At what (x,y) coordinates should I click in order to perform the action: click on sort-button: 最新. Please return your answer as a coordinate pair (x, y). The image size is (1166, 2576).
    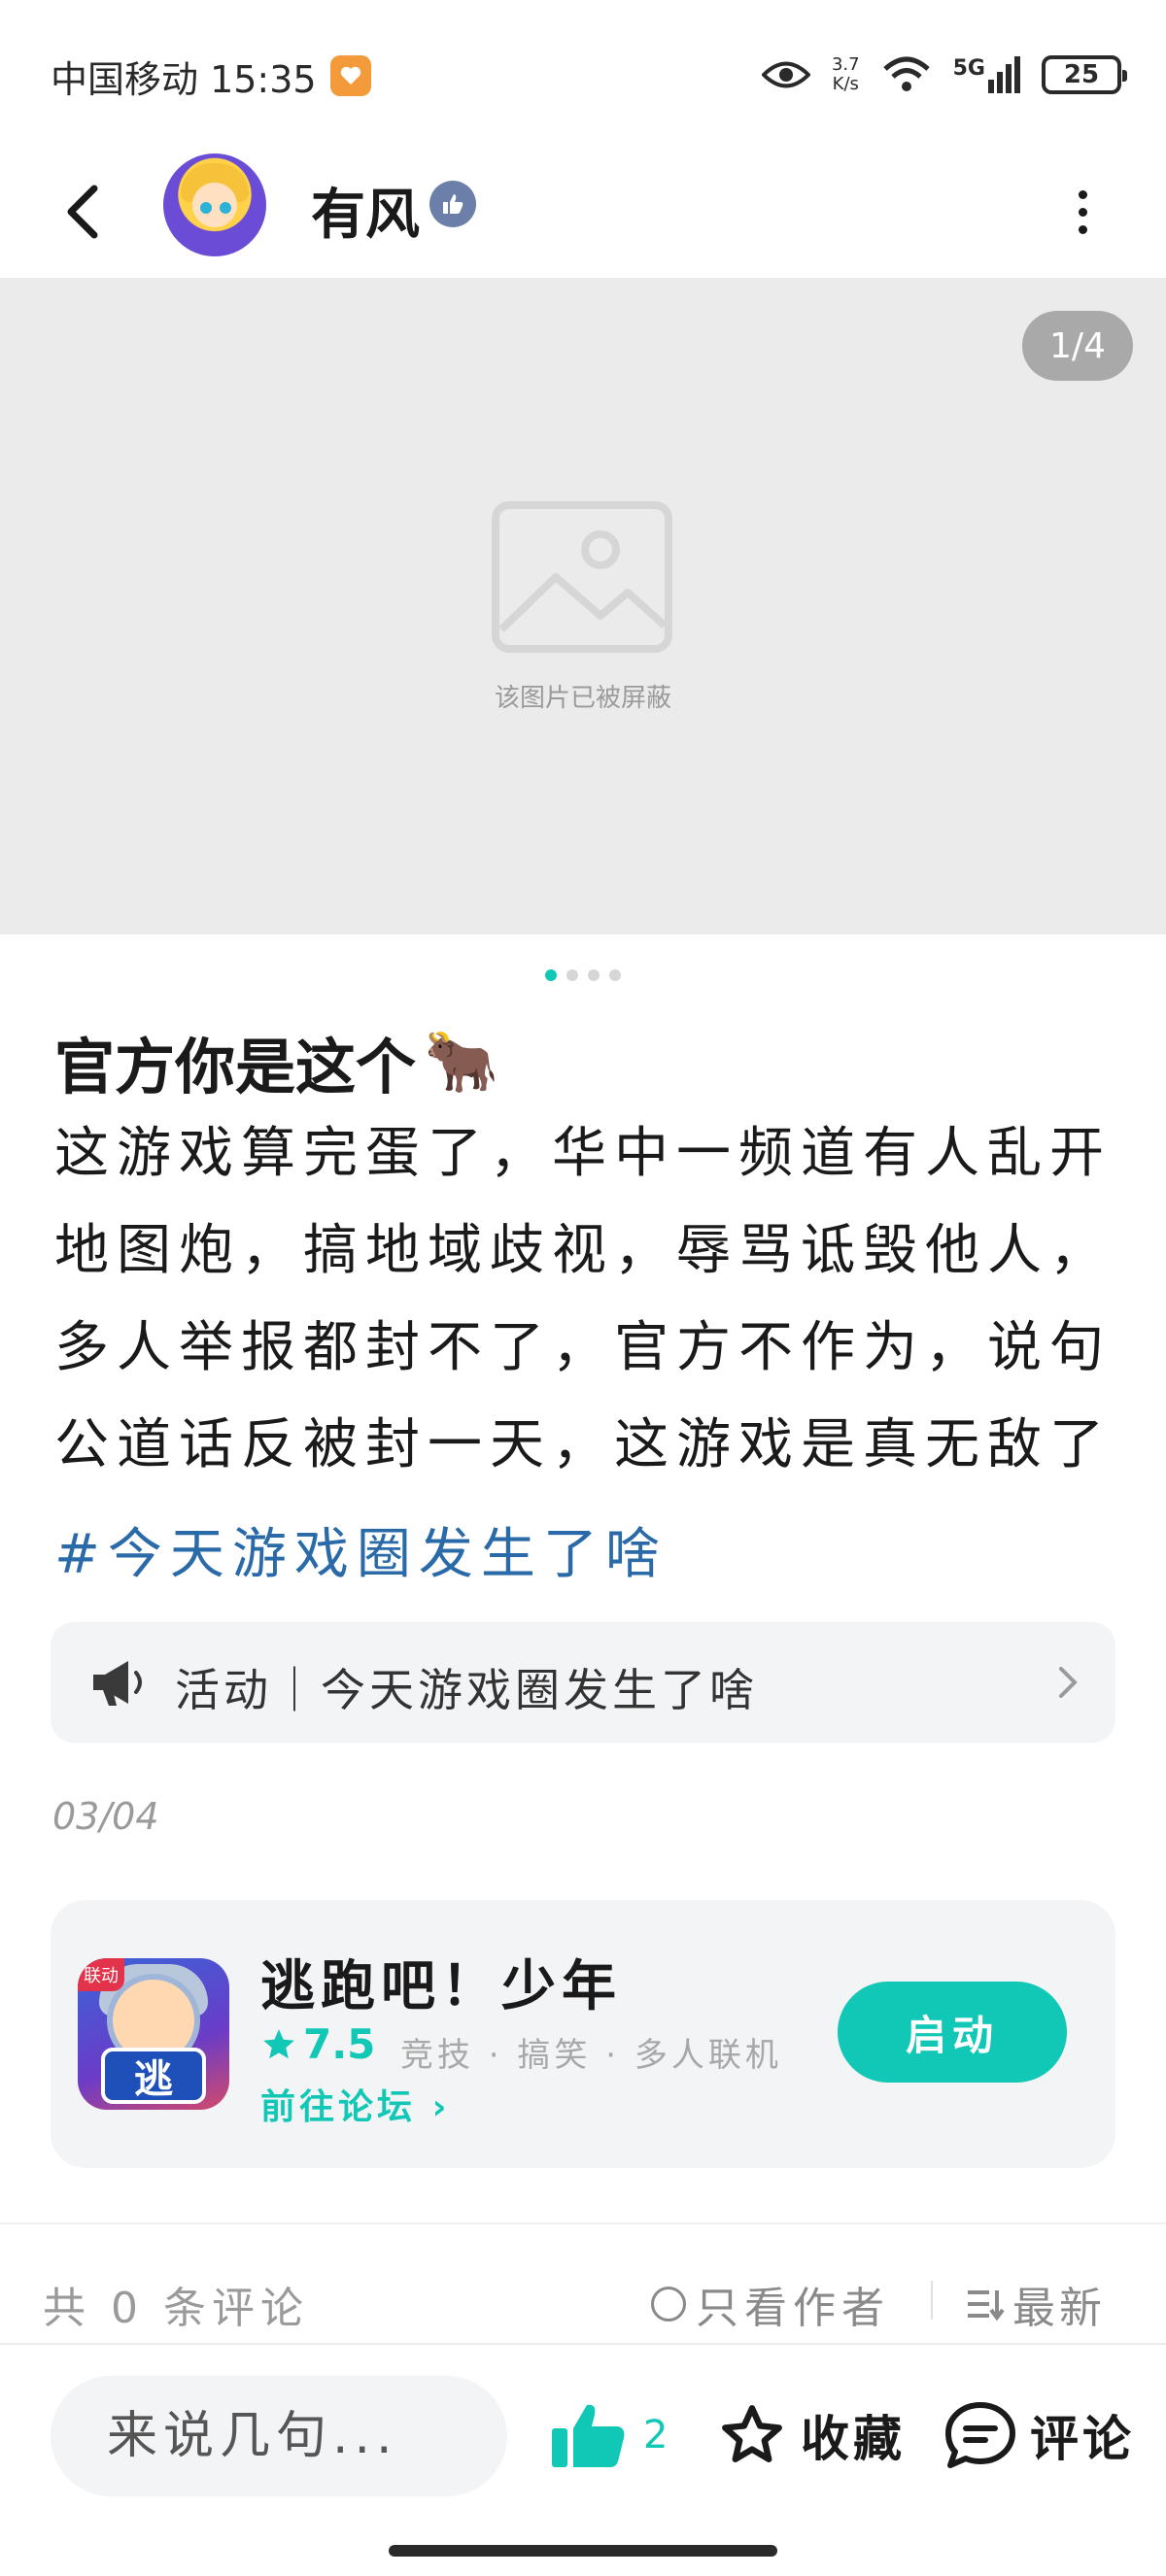
    Looking at the image, I should click on (1036, 2304).